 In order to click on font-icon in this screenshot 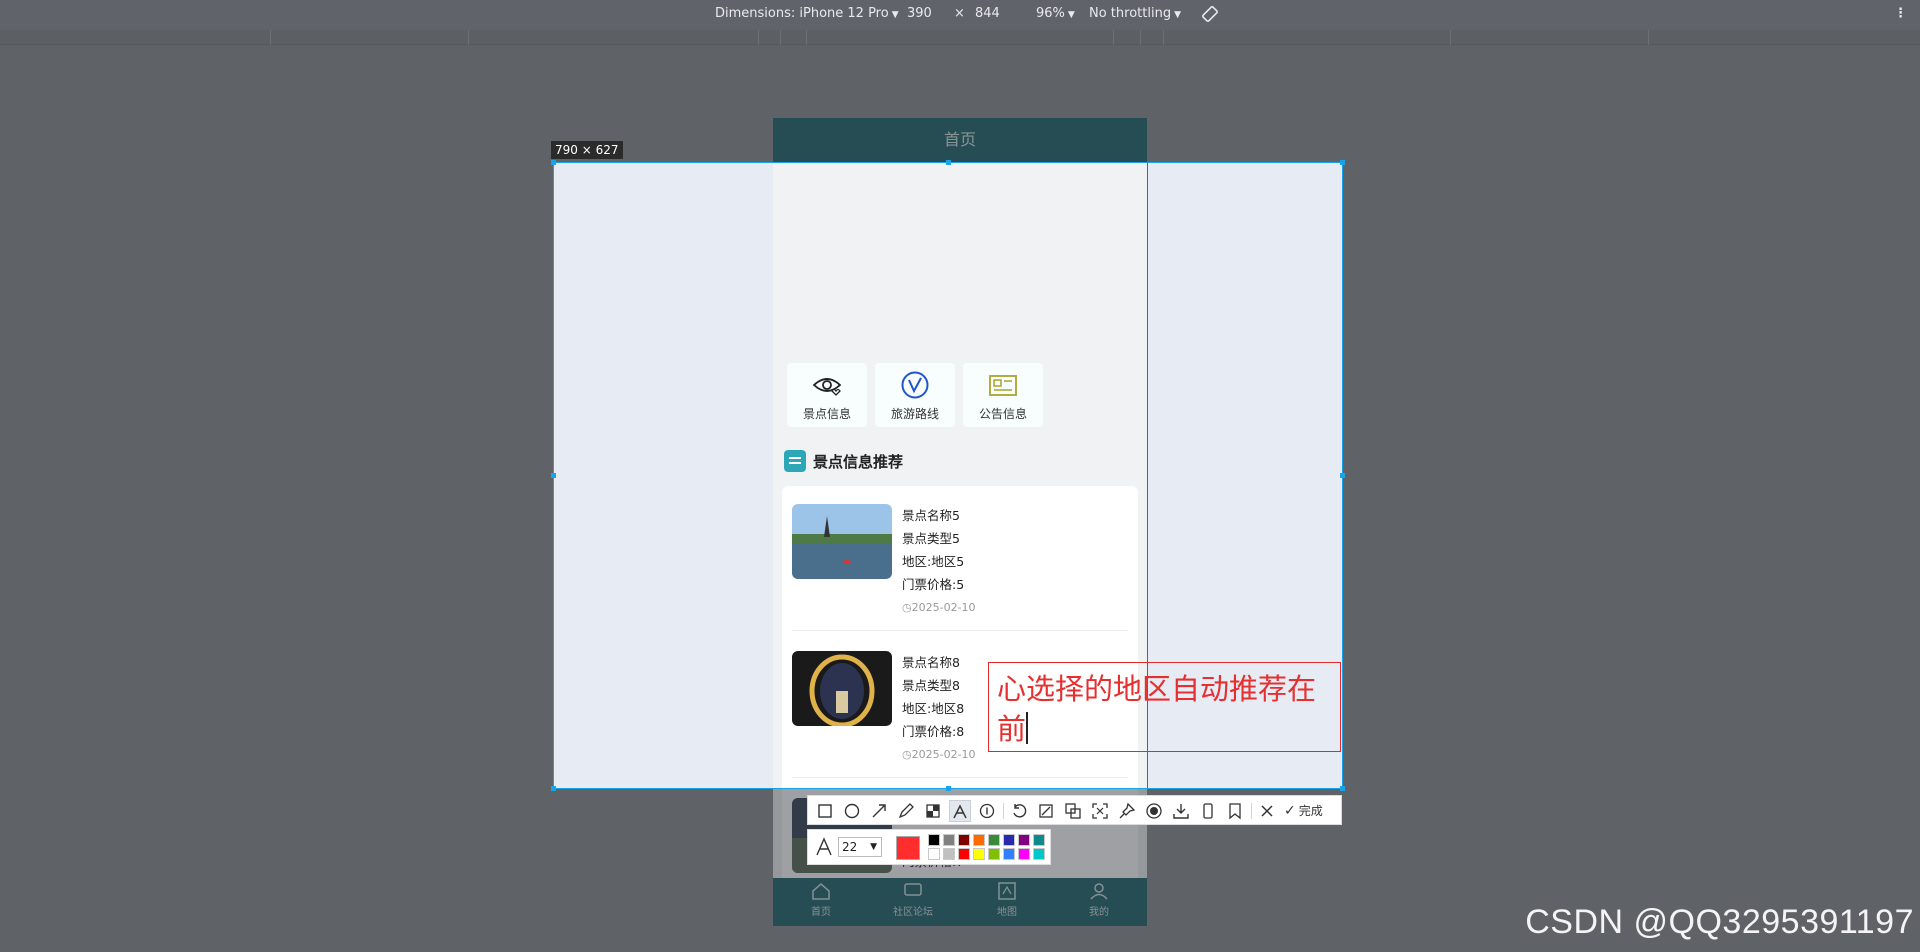, I will do `click(824, 846)`.